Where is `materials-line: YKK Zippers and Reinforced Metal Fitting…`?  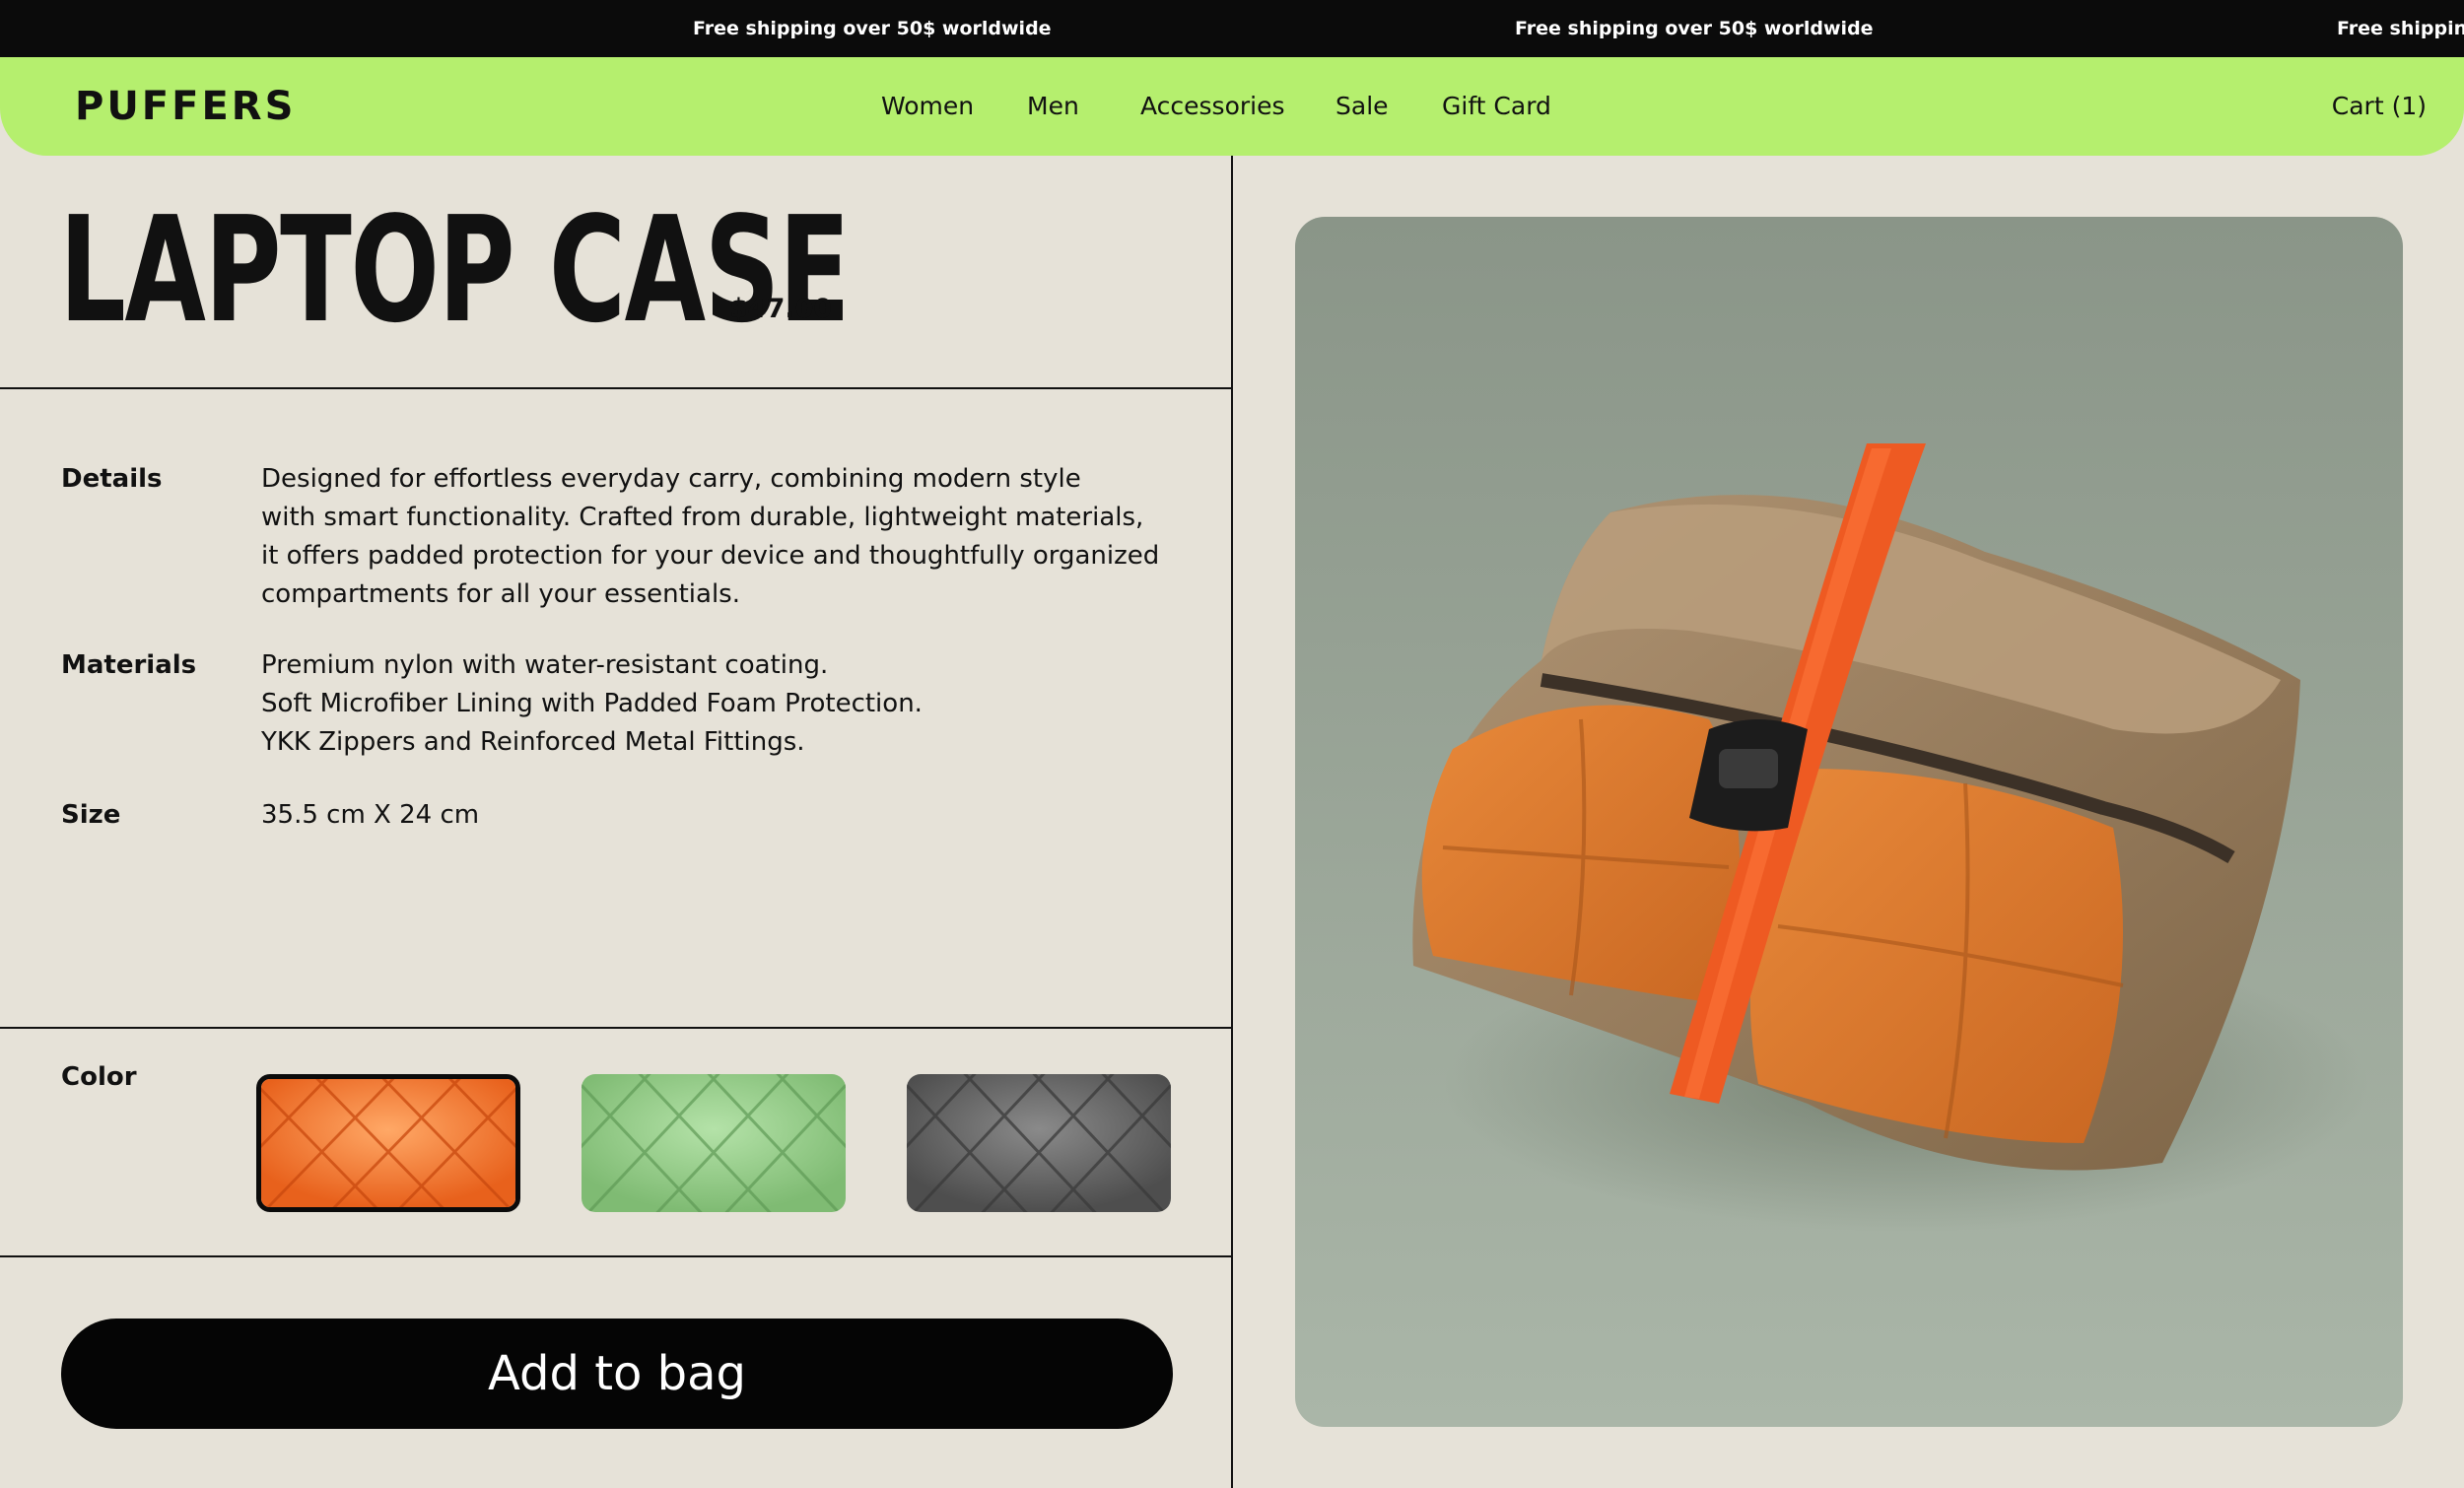
materials-line: YKK Zippers and Reinforced Metal Fitting… is located at coordinates (533, 742).